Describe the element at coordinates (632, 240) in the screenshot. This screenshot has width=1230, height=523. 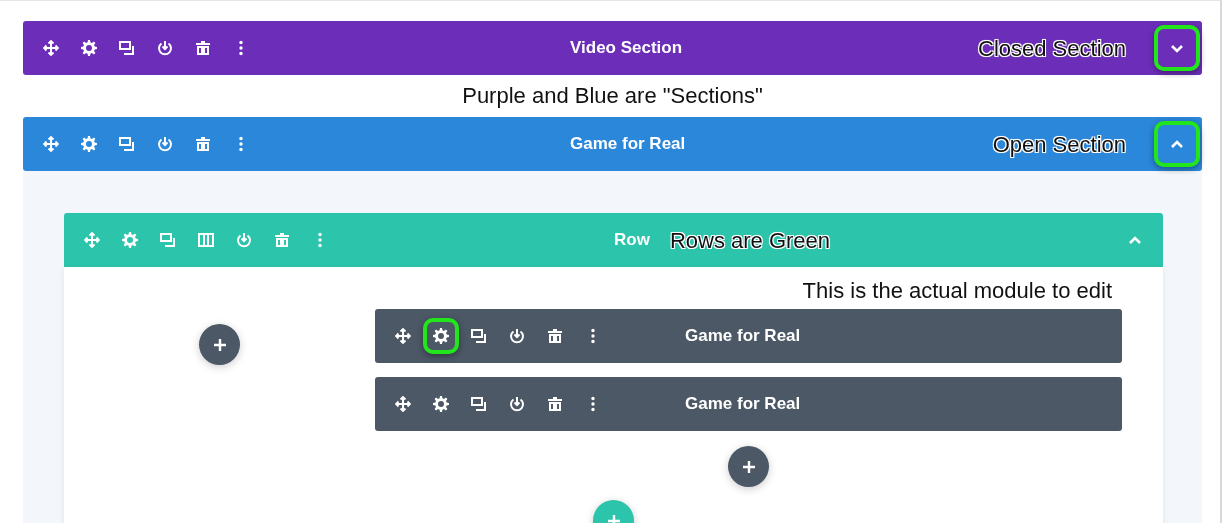
I see `row-title: Row` at that location.